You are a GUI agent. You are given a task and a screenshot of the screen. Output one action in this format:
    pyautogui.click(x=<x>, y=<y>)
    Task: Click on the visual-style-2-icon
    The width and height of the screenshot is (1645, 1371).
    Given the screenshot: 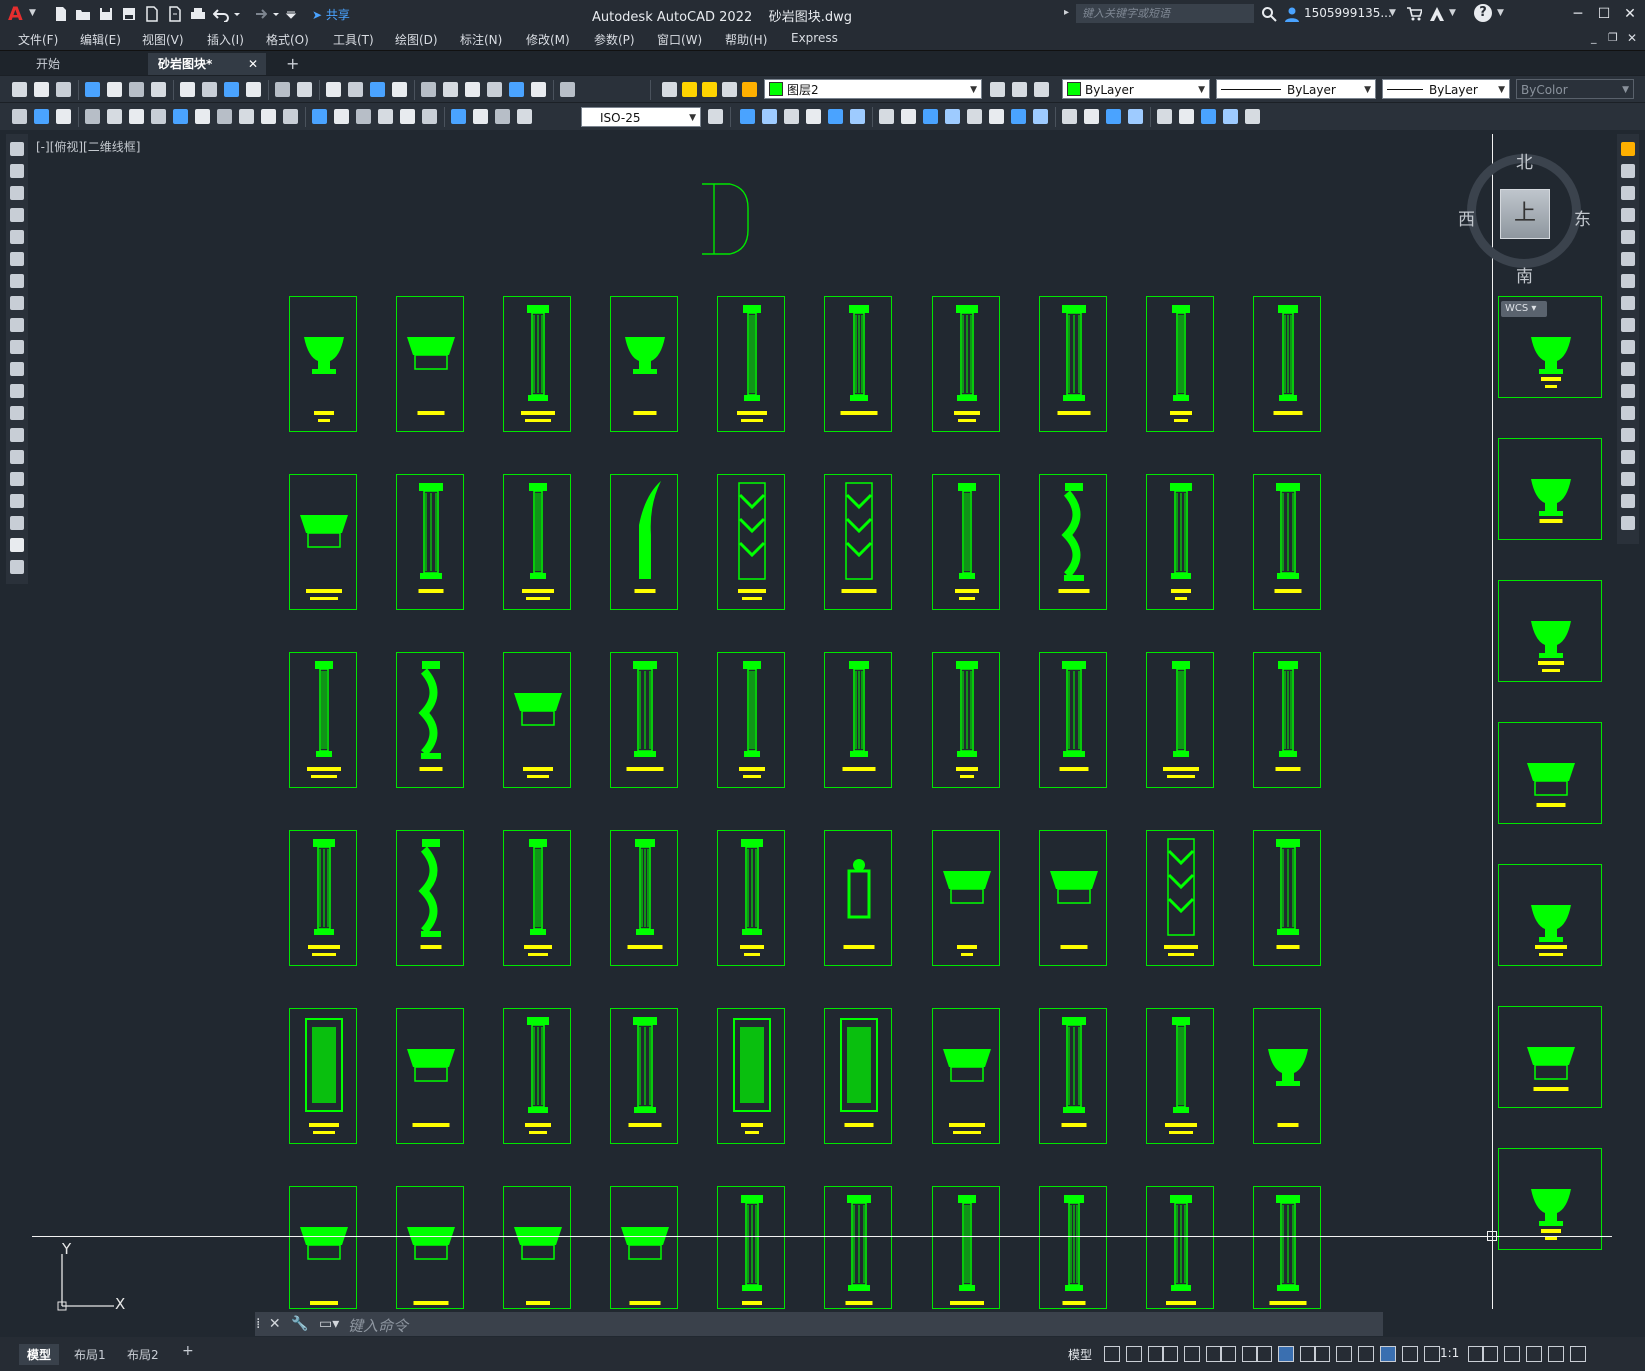 What is the action you would take?
    pyautogui.click(x=1091, y=116)
    